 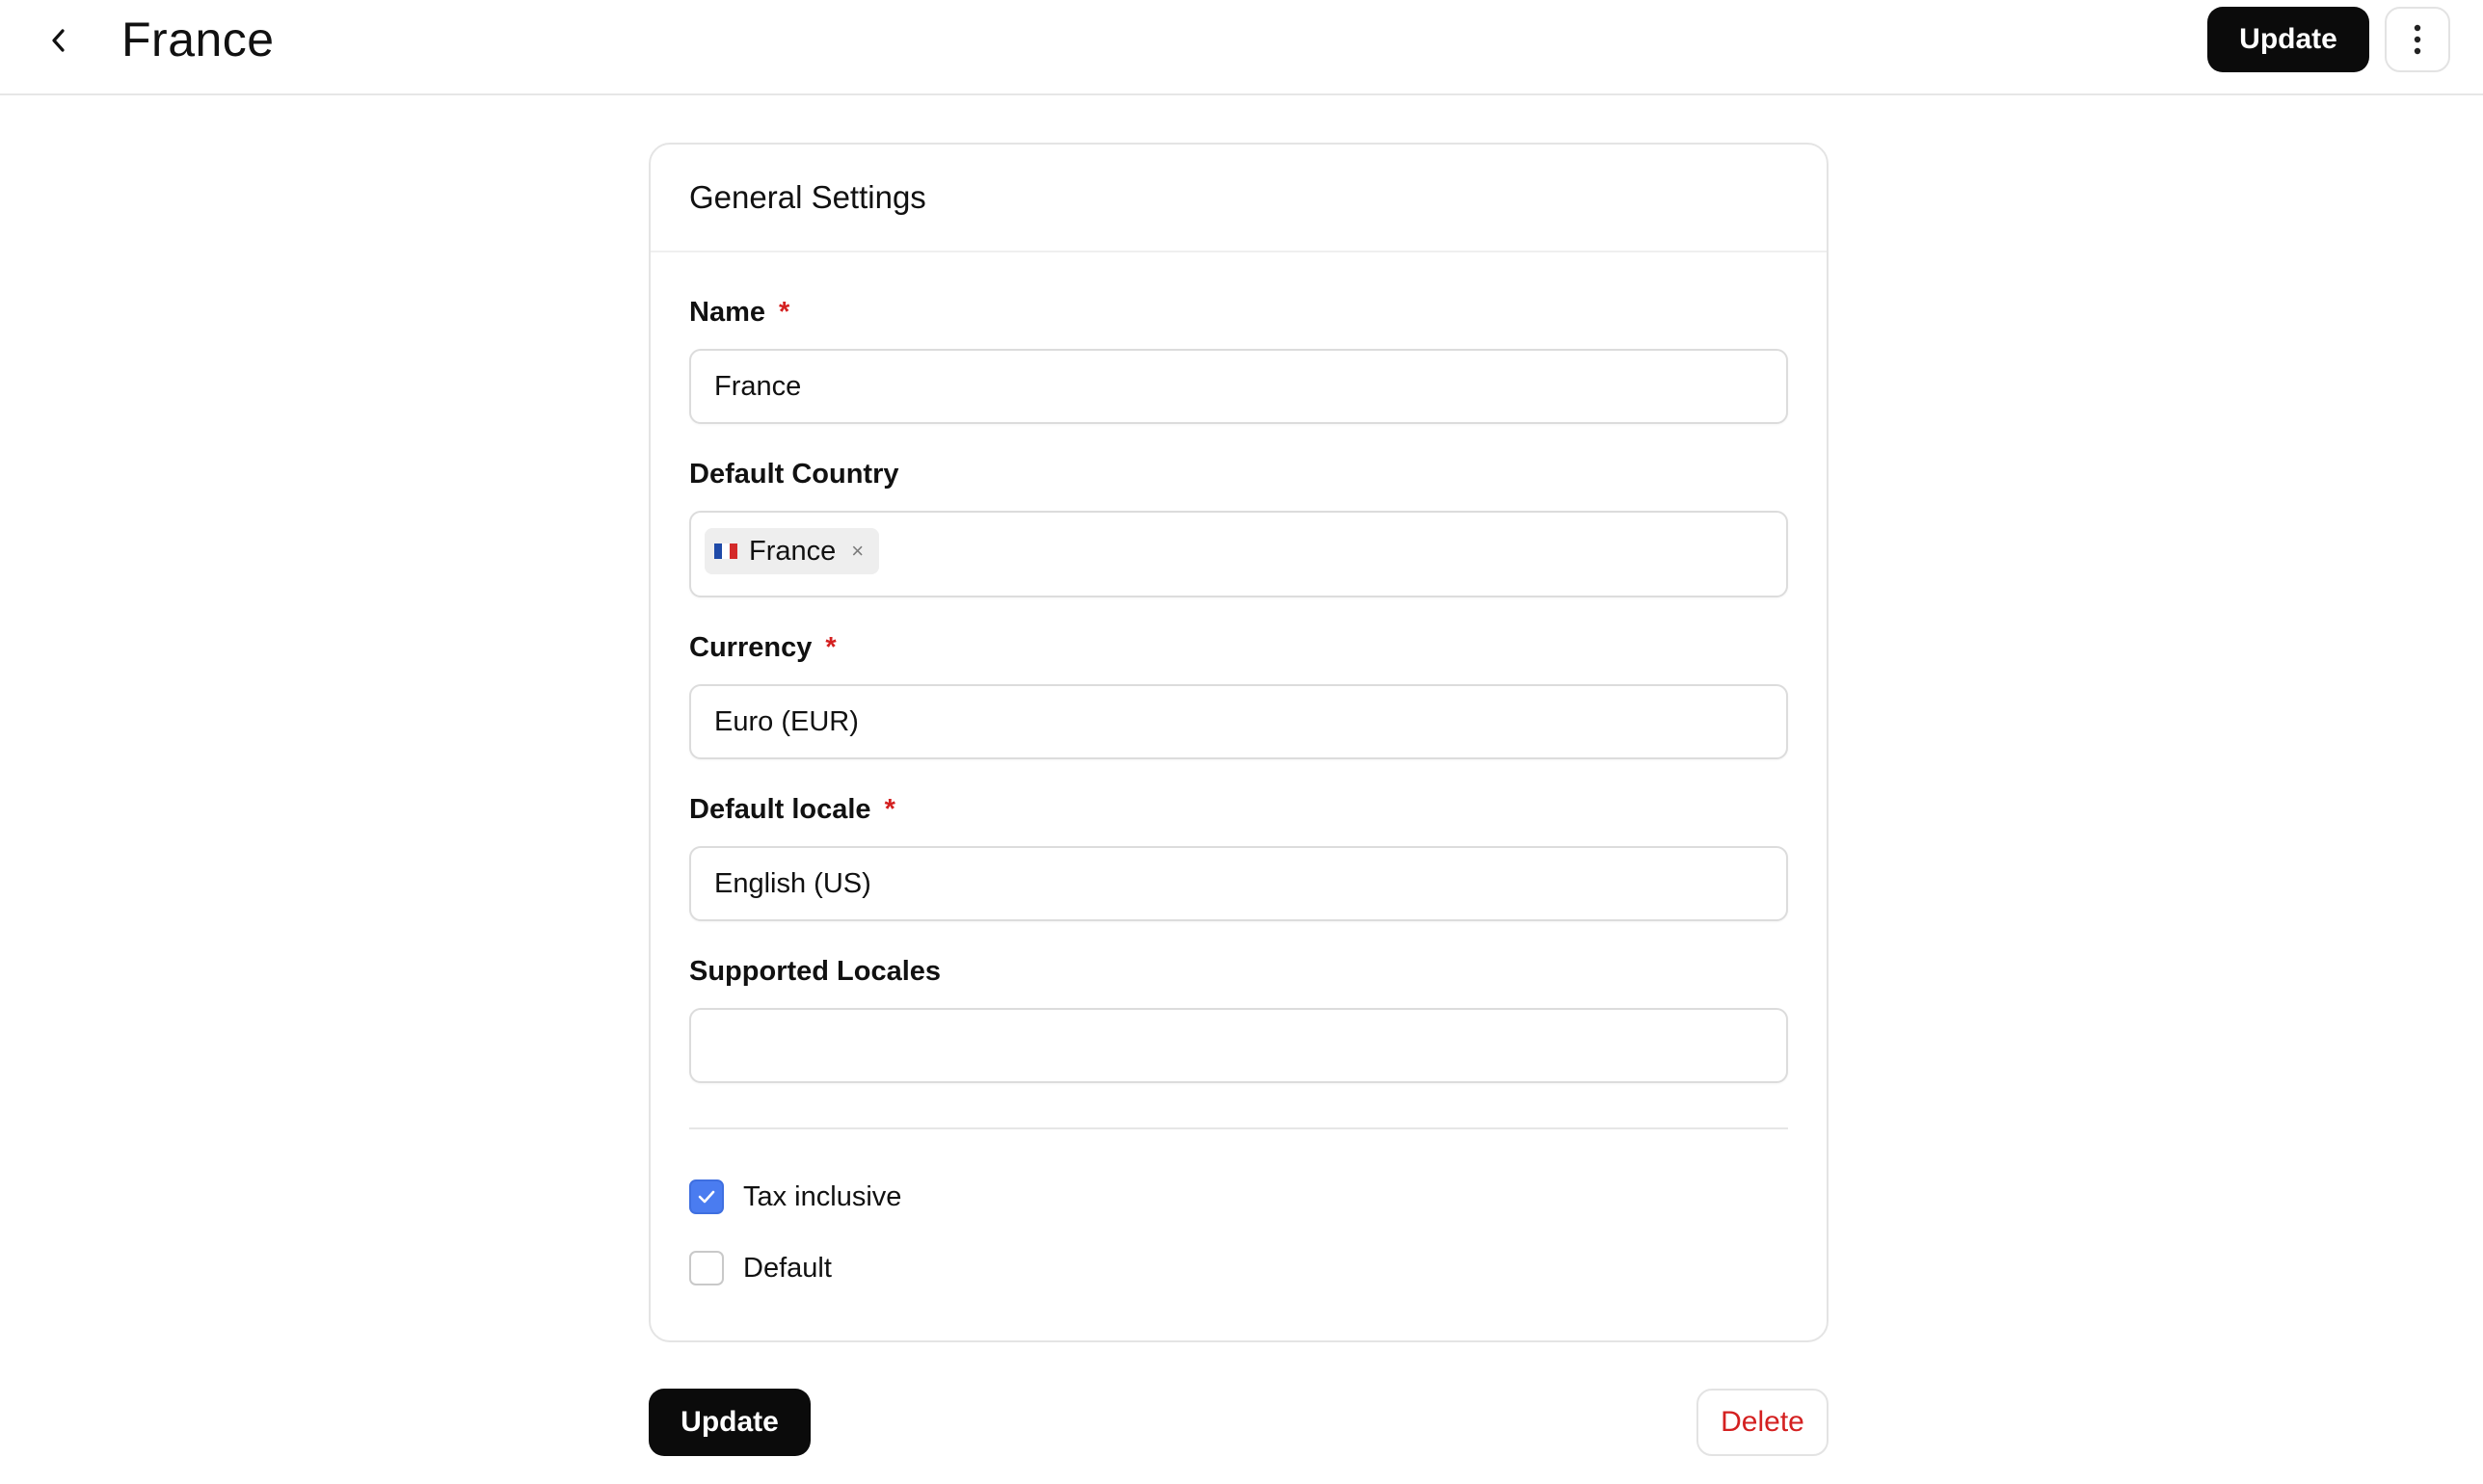 I want to click on tax-inclusive-row: Tax inclusive, so click(x=795, y=1197).